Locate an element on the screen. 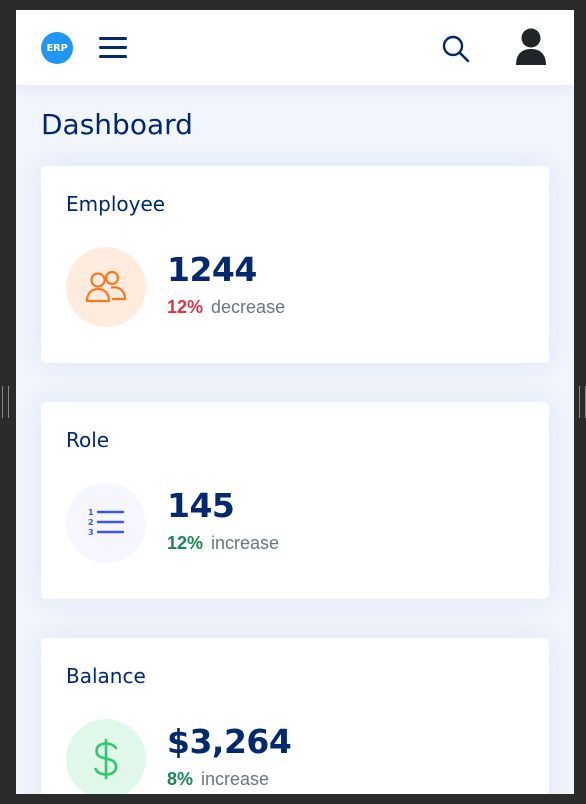 The height and width of the screenshot is (804, 586). card-title: Employee is located at coordinates (116, 204).